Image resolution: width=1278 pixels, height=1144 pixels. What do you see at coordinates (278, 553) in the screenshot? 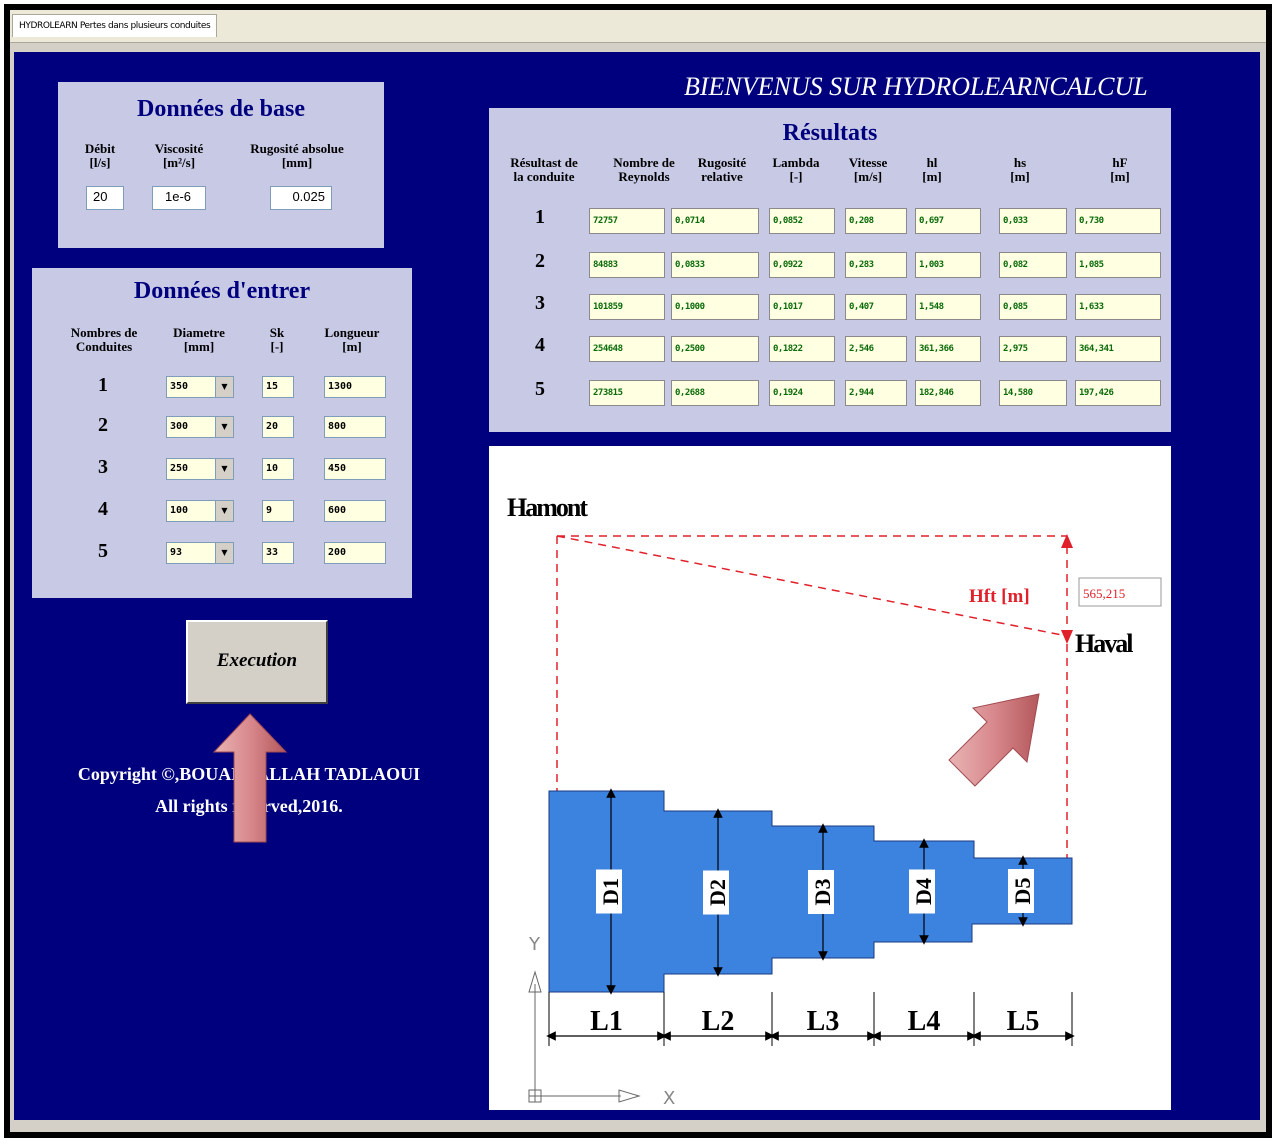
I see `sk-input: 33` at bounding box center [278, 553].